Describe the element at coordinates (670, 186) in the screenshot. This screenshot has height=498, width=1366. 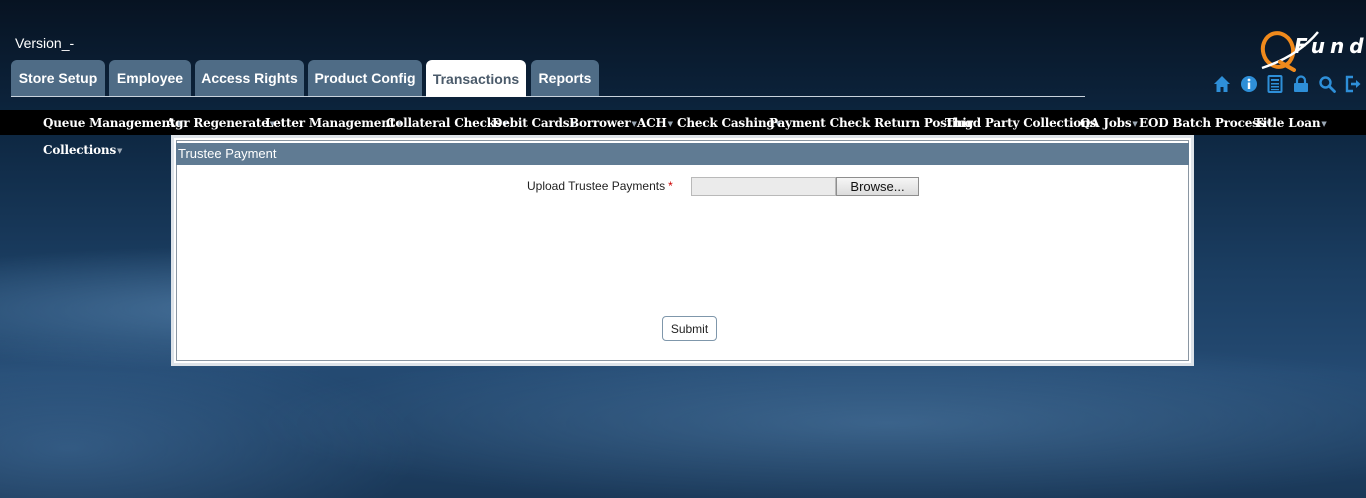
I see `required-marker: *` at that location.